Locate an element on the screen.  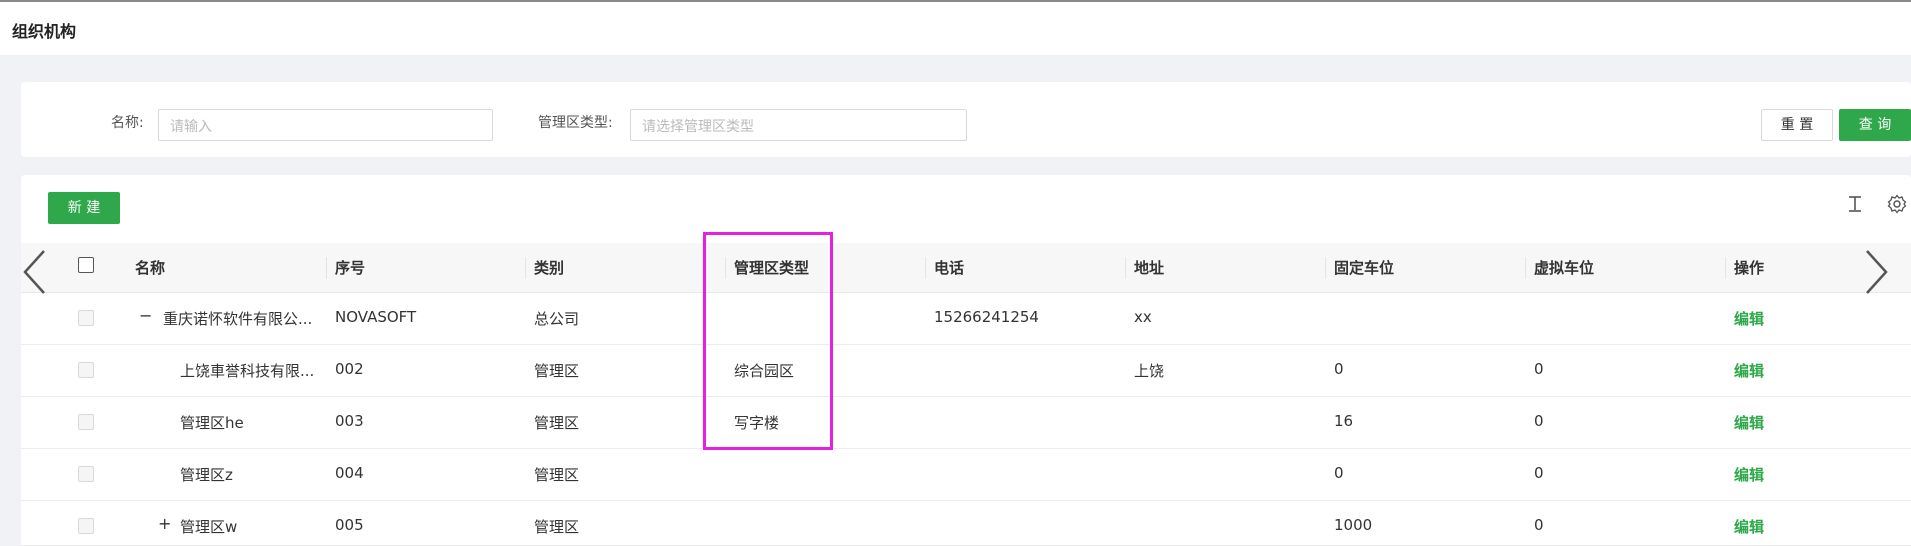
cell-phone: 15266241254 is located at coordinates (986, 317).